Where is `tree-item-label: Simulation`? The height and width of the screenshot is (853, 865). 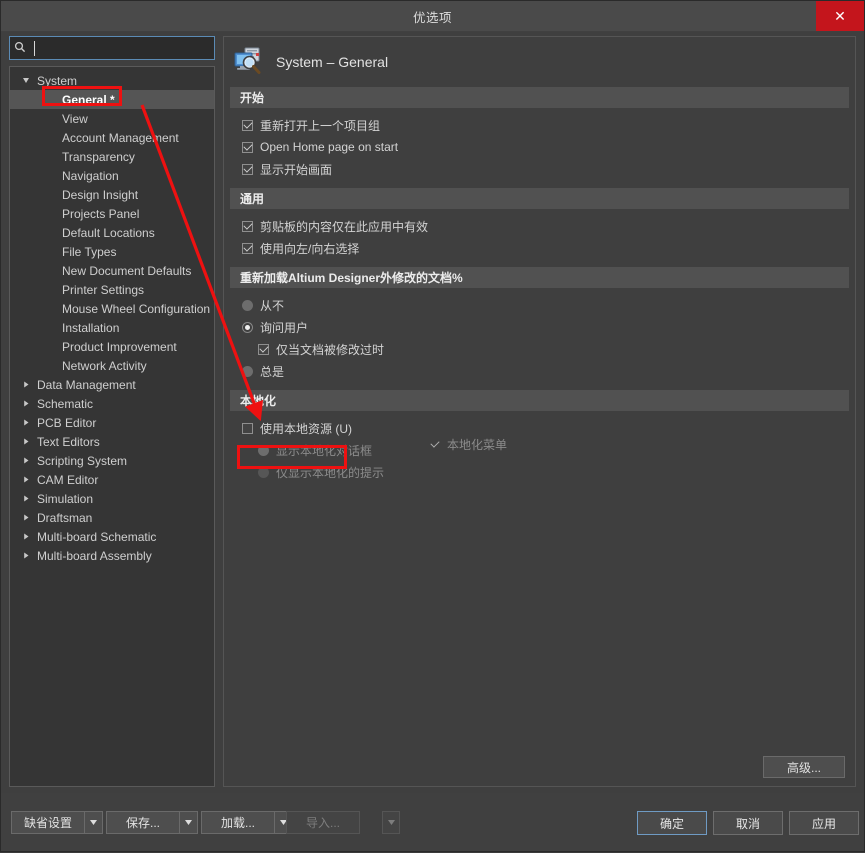 tree-item-label: Simulation is located at coordinates (65, 498).